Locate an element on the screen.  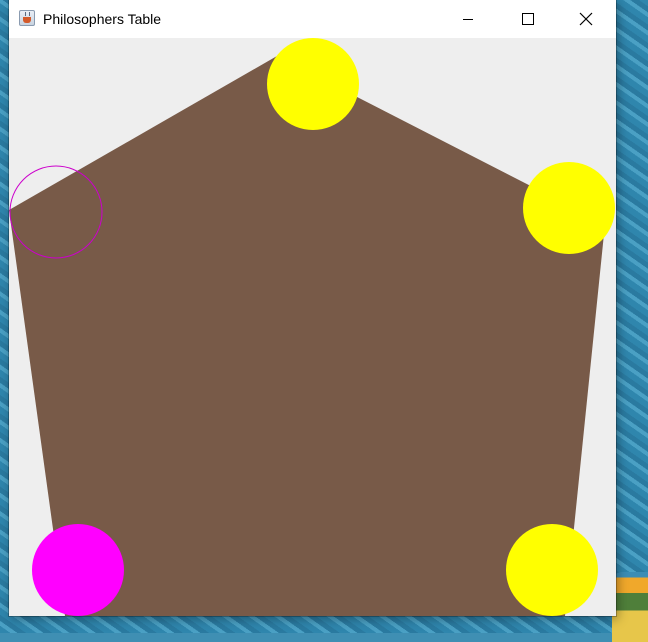
java-cup-icon is located at coordinates (27, 18).